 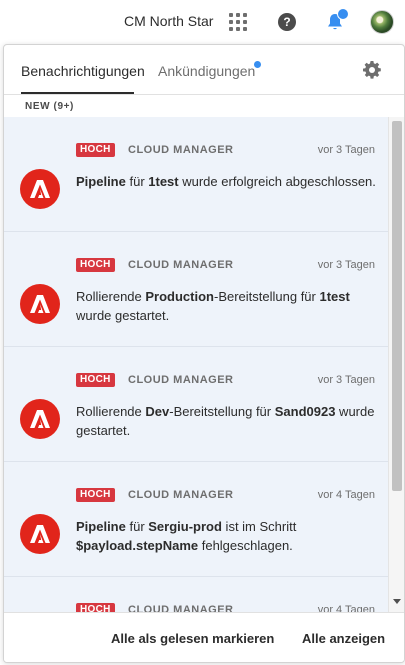 I want to click on show-all-button: Alle anzeigen, so click(x=343, y=638).